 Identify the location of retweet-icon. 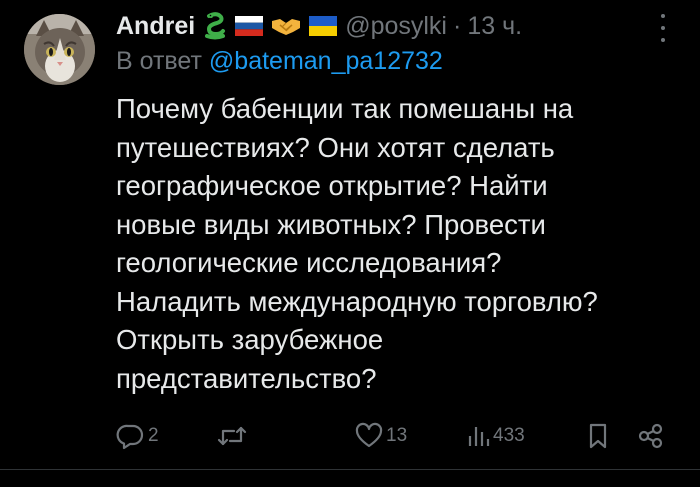
(232, 436).